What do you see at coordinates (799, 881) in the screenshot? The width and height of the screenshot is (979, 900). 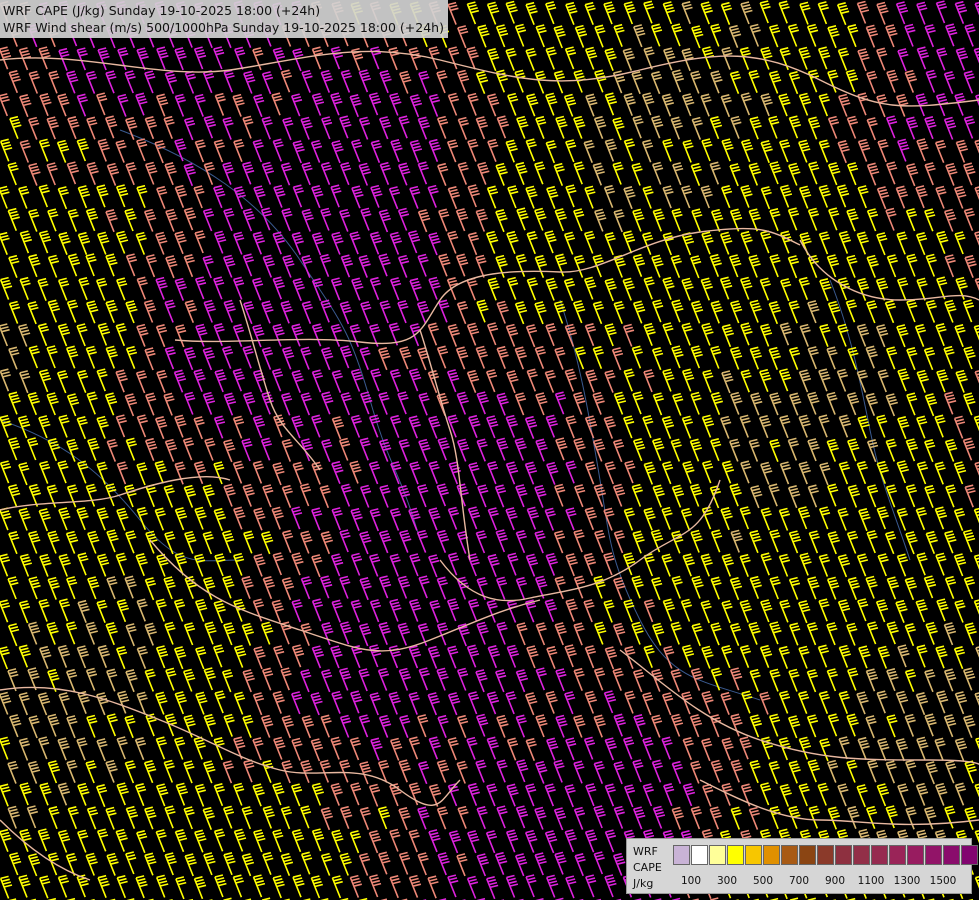 I see `legend-tick-label: 700` at bounding box center [799, 881].